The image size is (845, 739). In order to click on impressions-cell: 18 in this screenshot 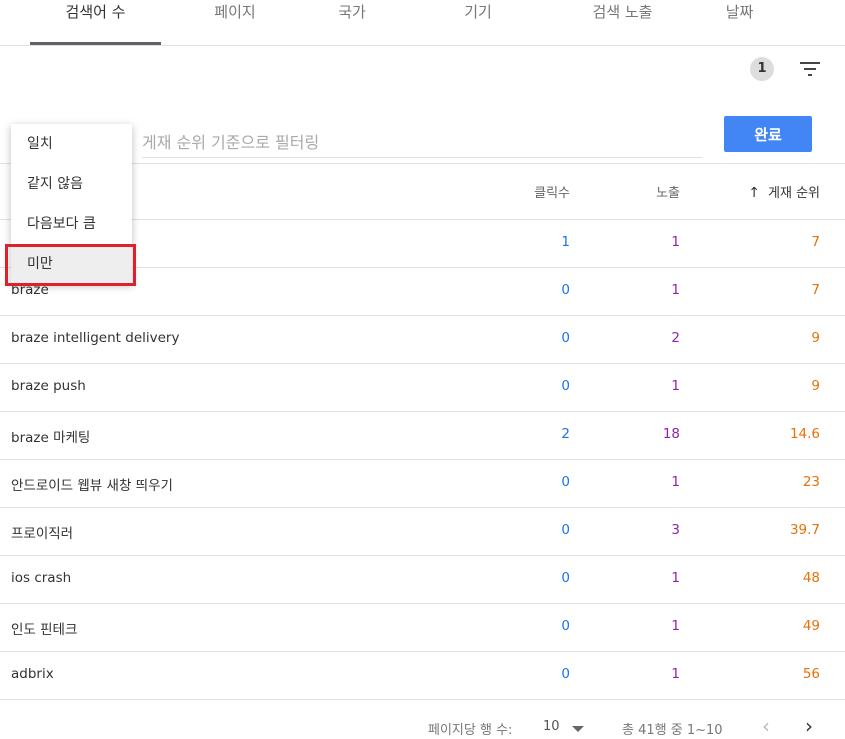, I will do `click(671, 434)`.